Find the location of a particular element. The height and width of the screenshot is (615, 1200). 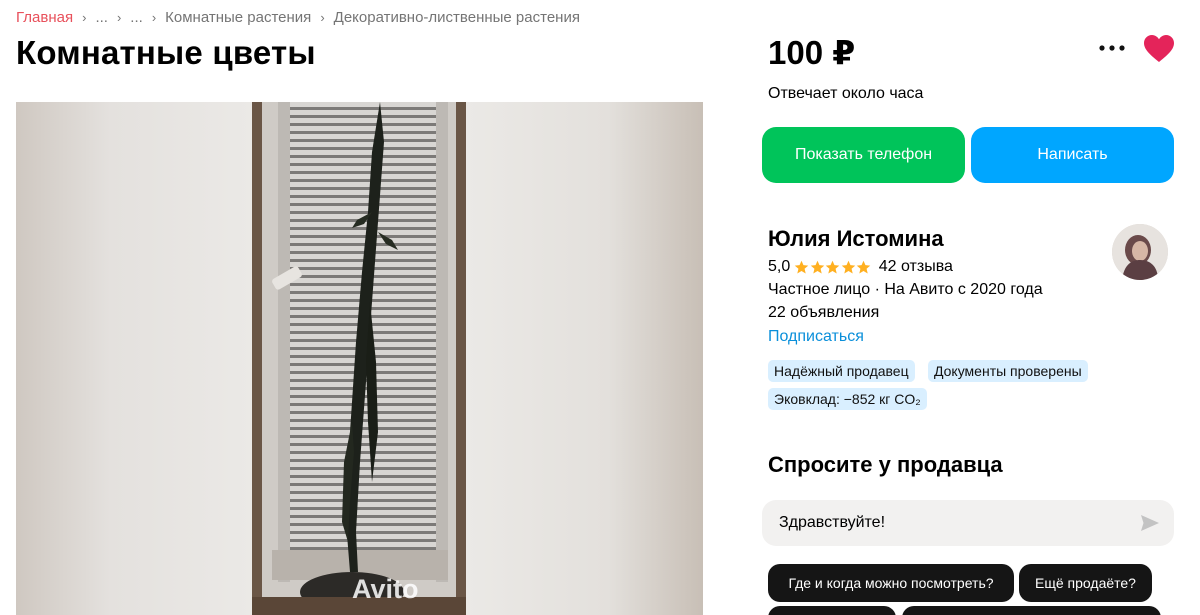

avito-watermark: Avito is located at coordinates (385, 589).